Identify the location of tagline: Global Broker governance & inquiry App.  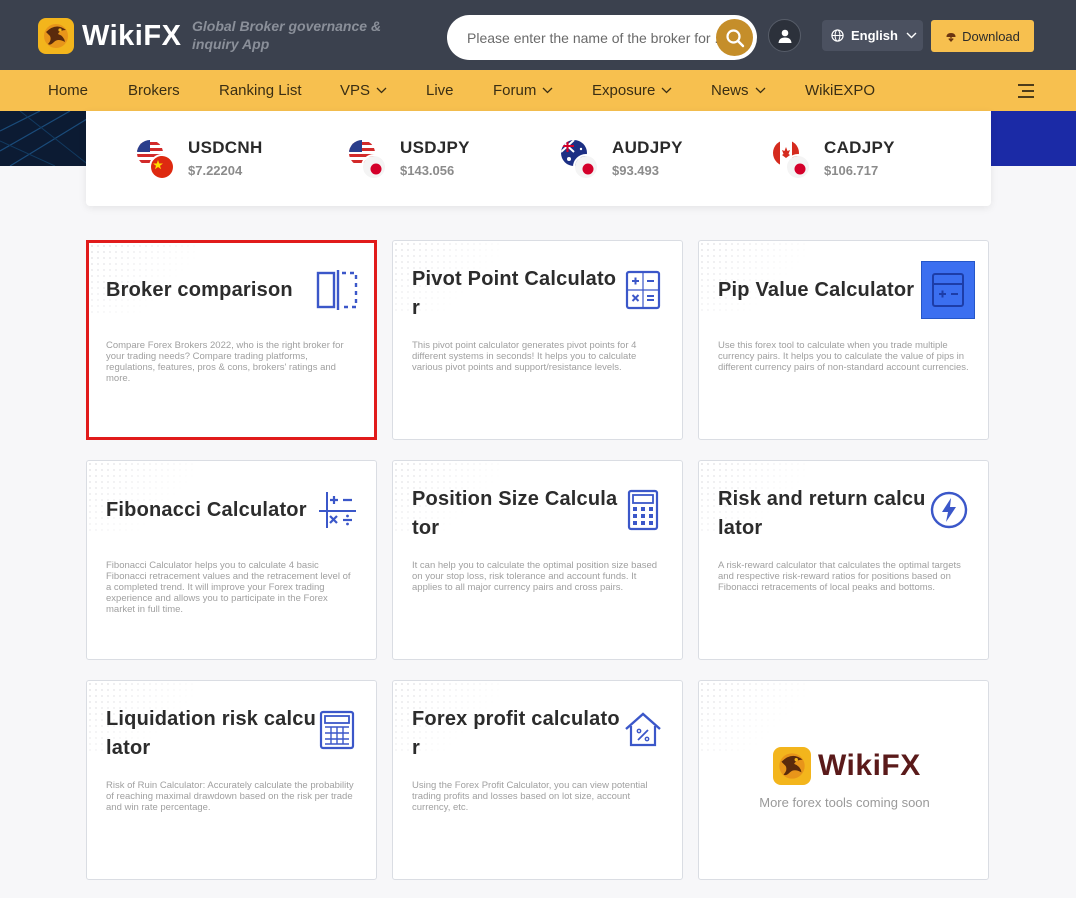
(287, 35).